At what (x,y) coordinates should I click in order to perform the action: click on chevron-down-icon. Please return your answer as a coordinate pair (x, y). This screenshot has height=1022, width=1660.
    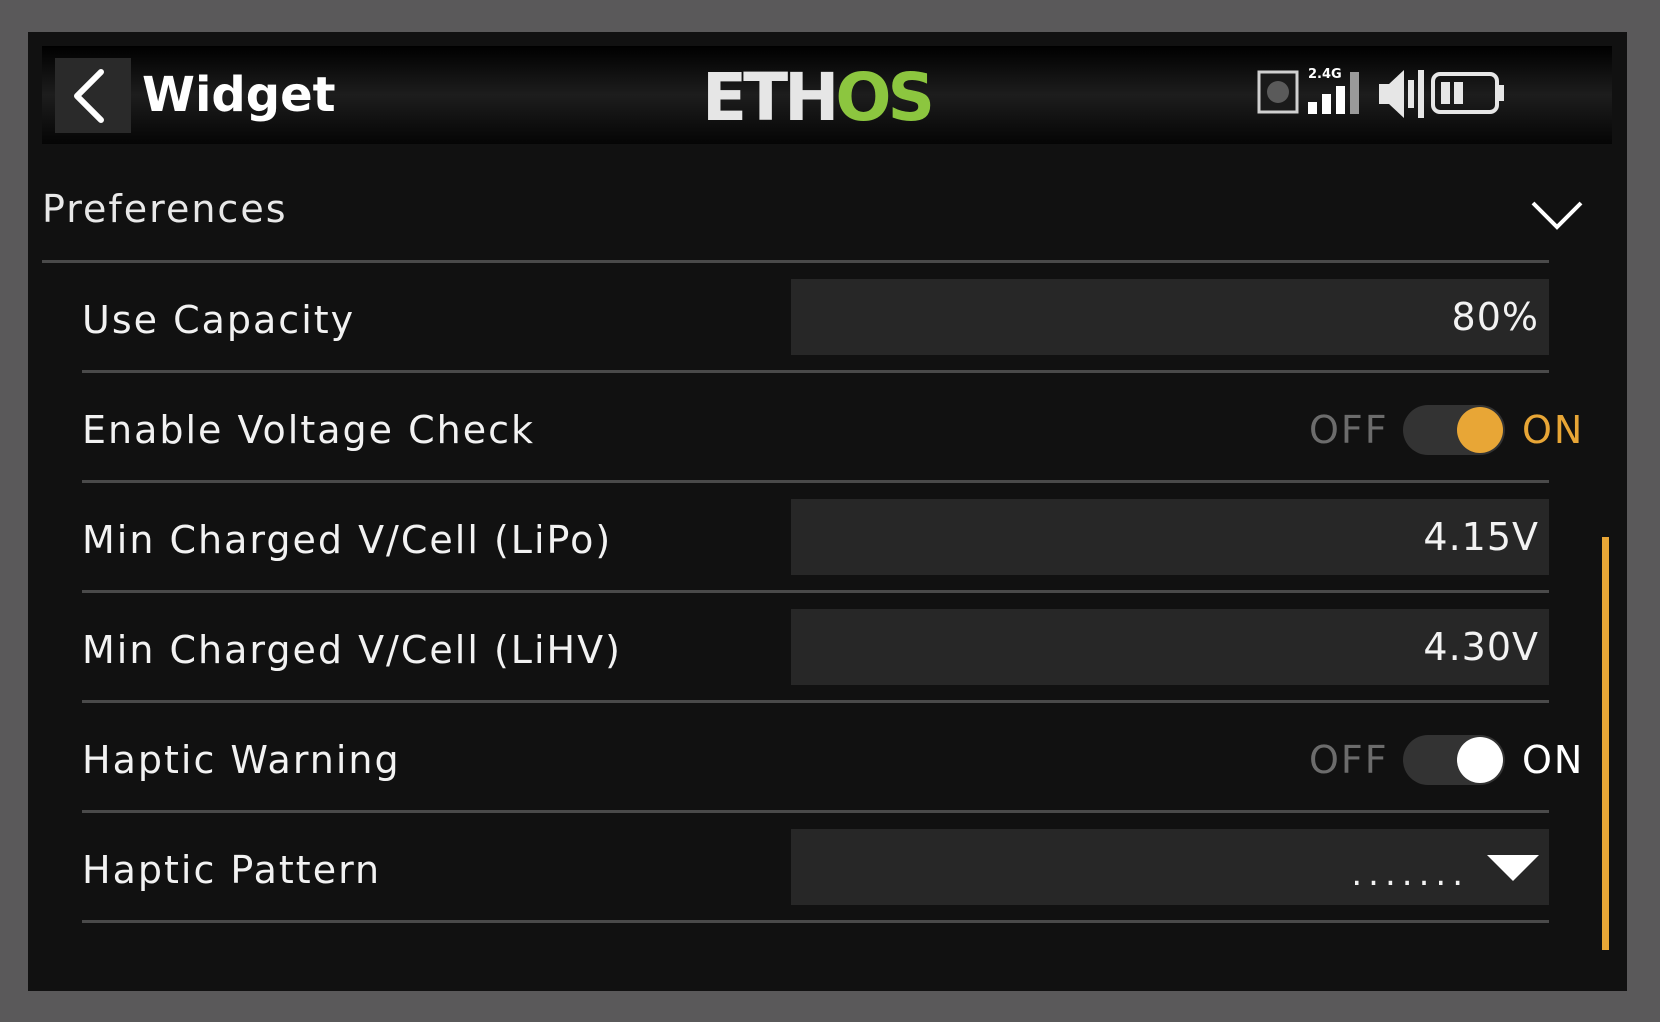
    Looking at the image, I should click on (1557, 215).